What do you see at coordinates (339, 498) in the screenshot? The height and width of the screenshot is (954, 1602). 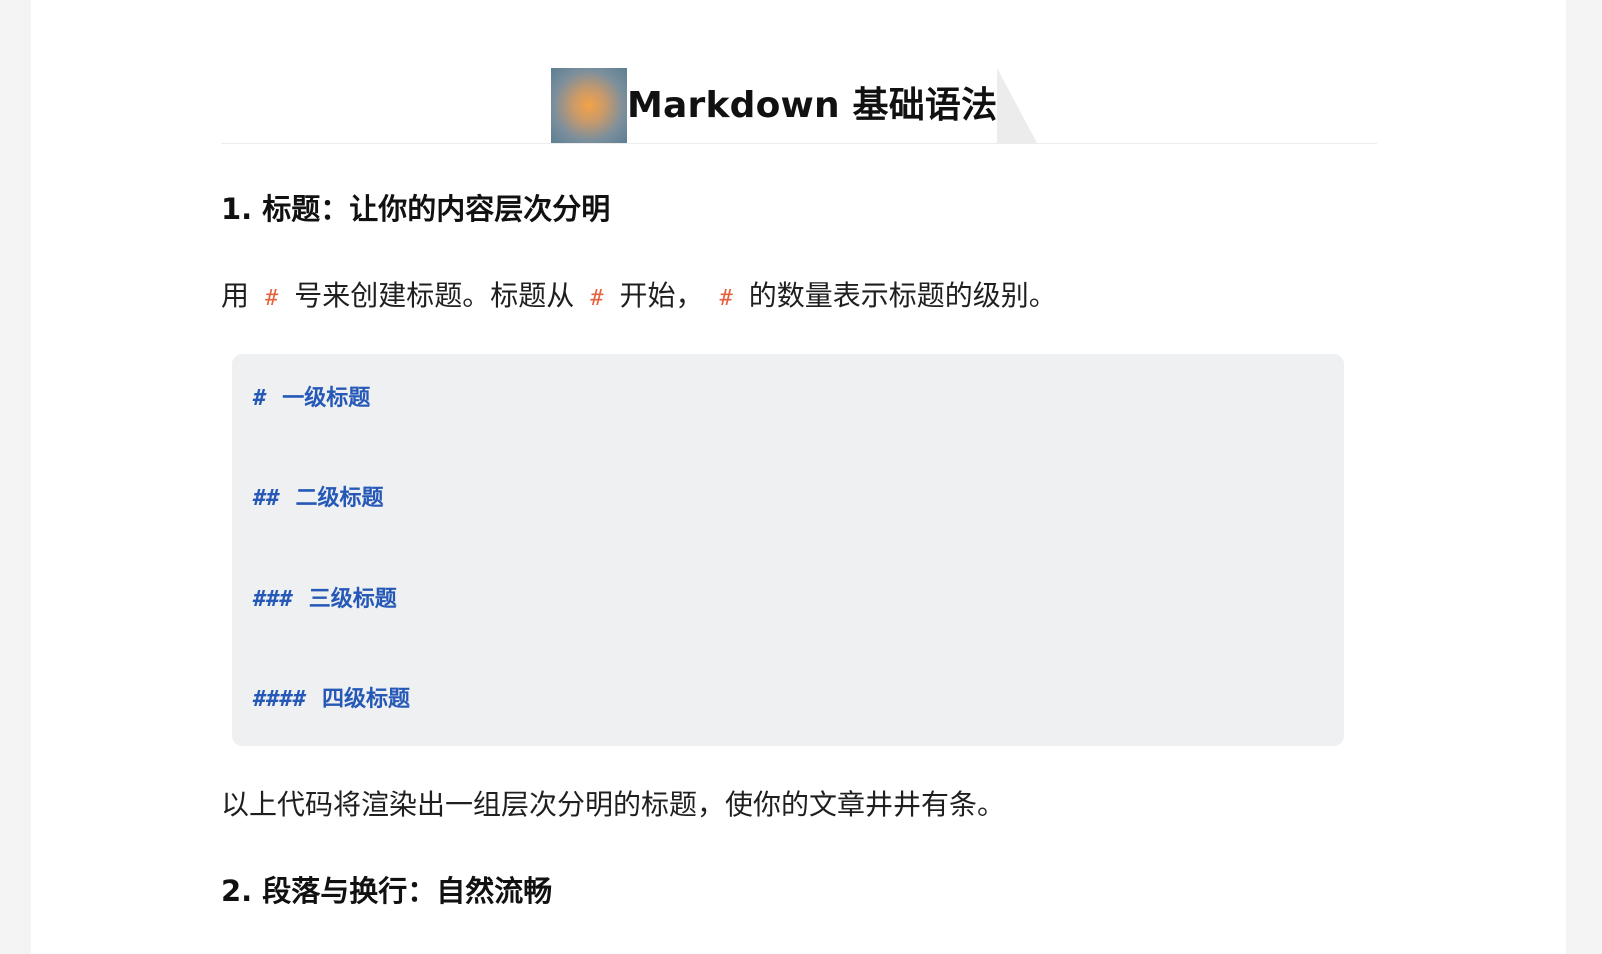 I see `code-text: 二级标题` at bounding box center [339, 498].